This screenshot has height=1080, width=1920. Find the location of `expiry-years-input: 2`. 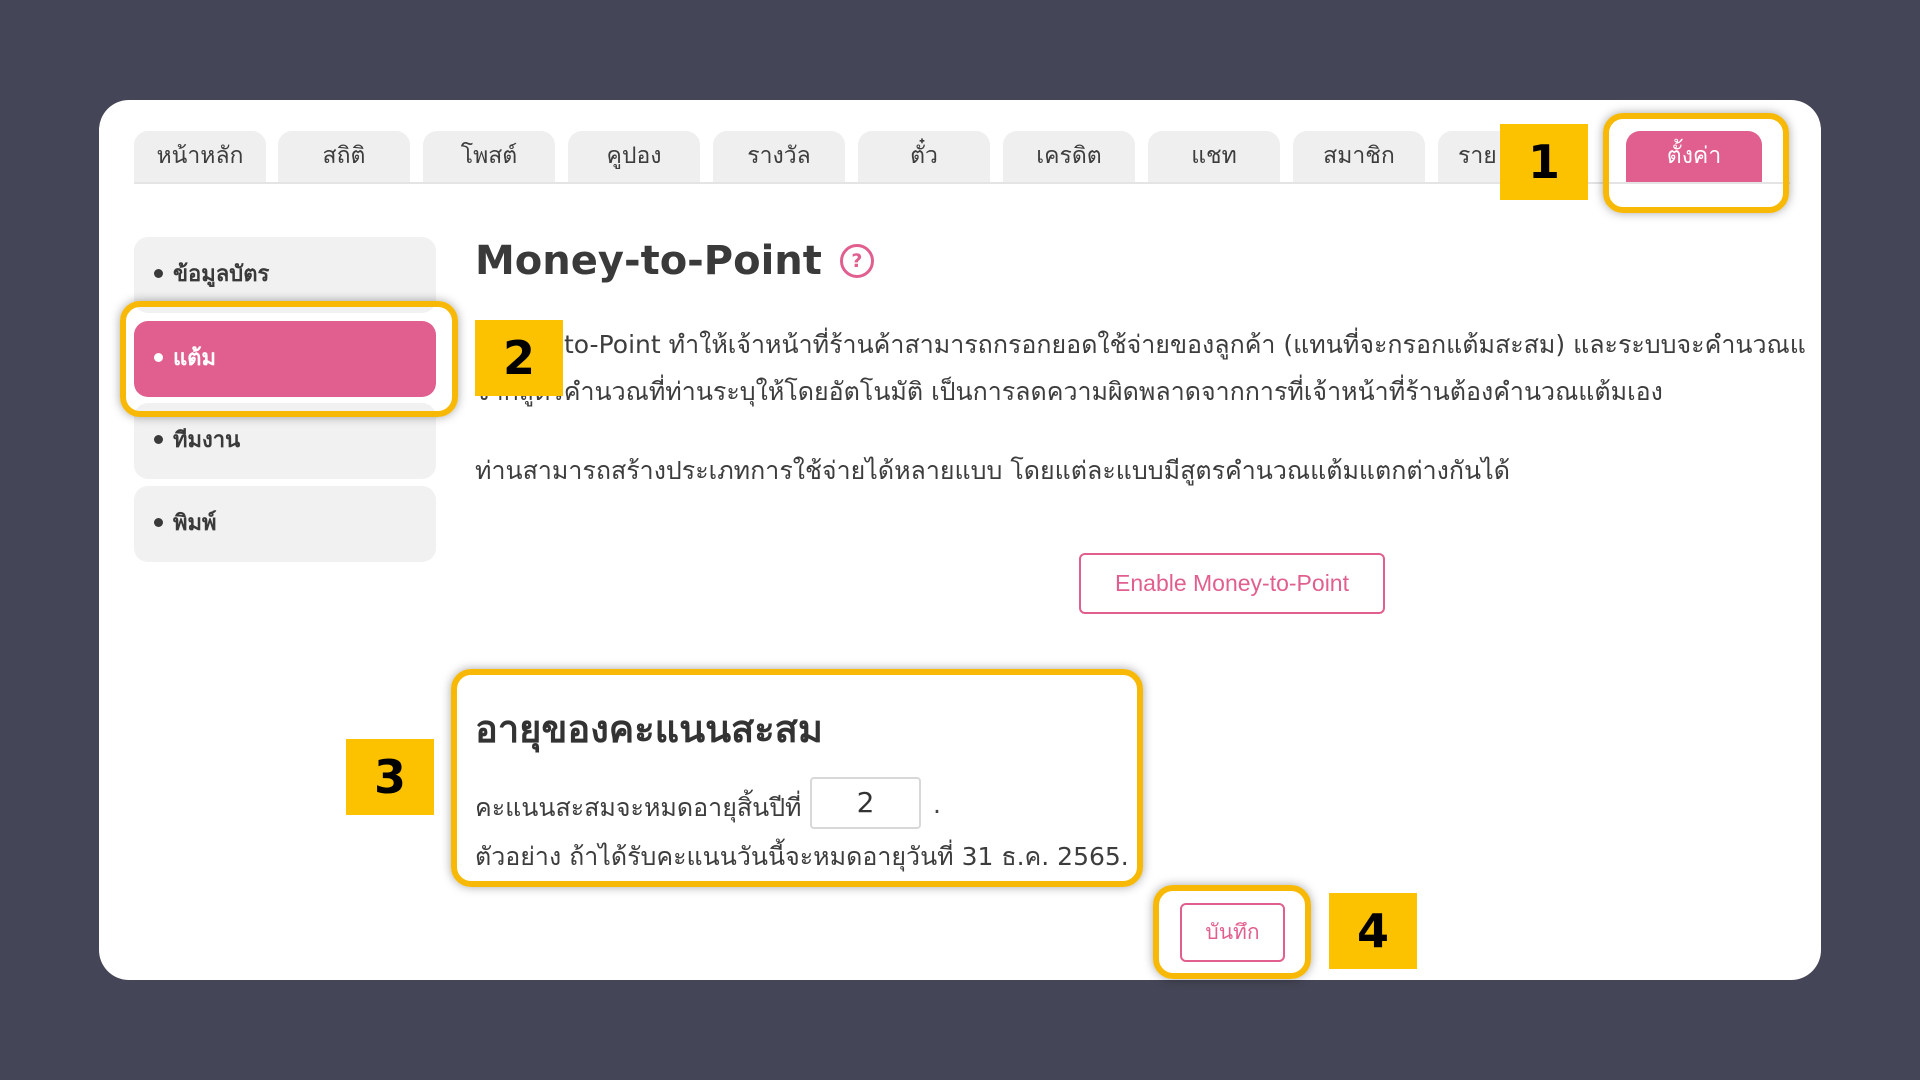

expiry-years-input: 2 is located at coordinates (865, 803).